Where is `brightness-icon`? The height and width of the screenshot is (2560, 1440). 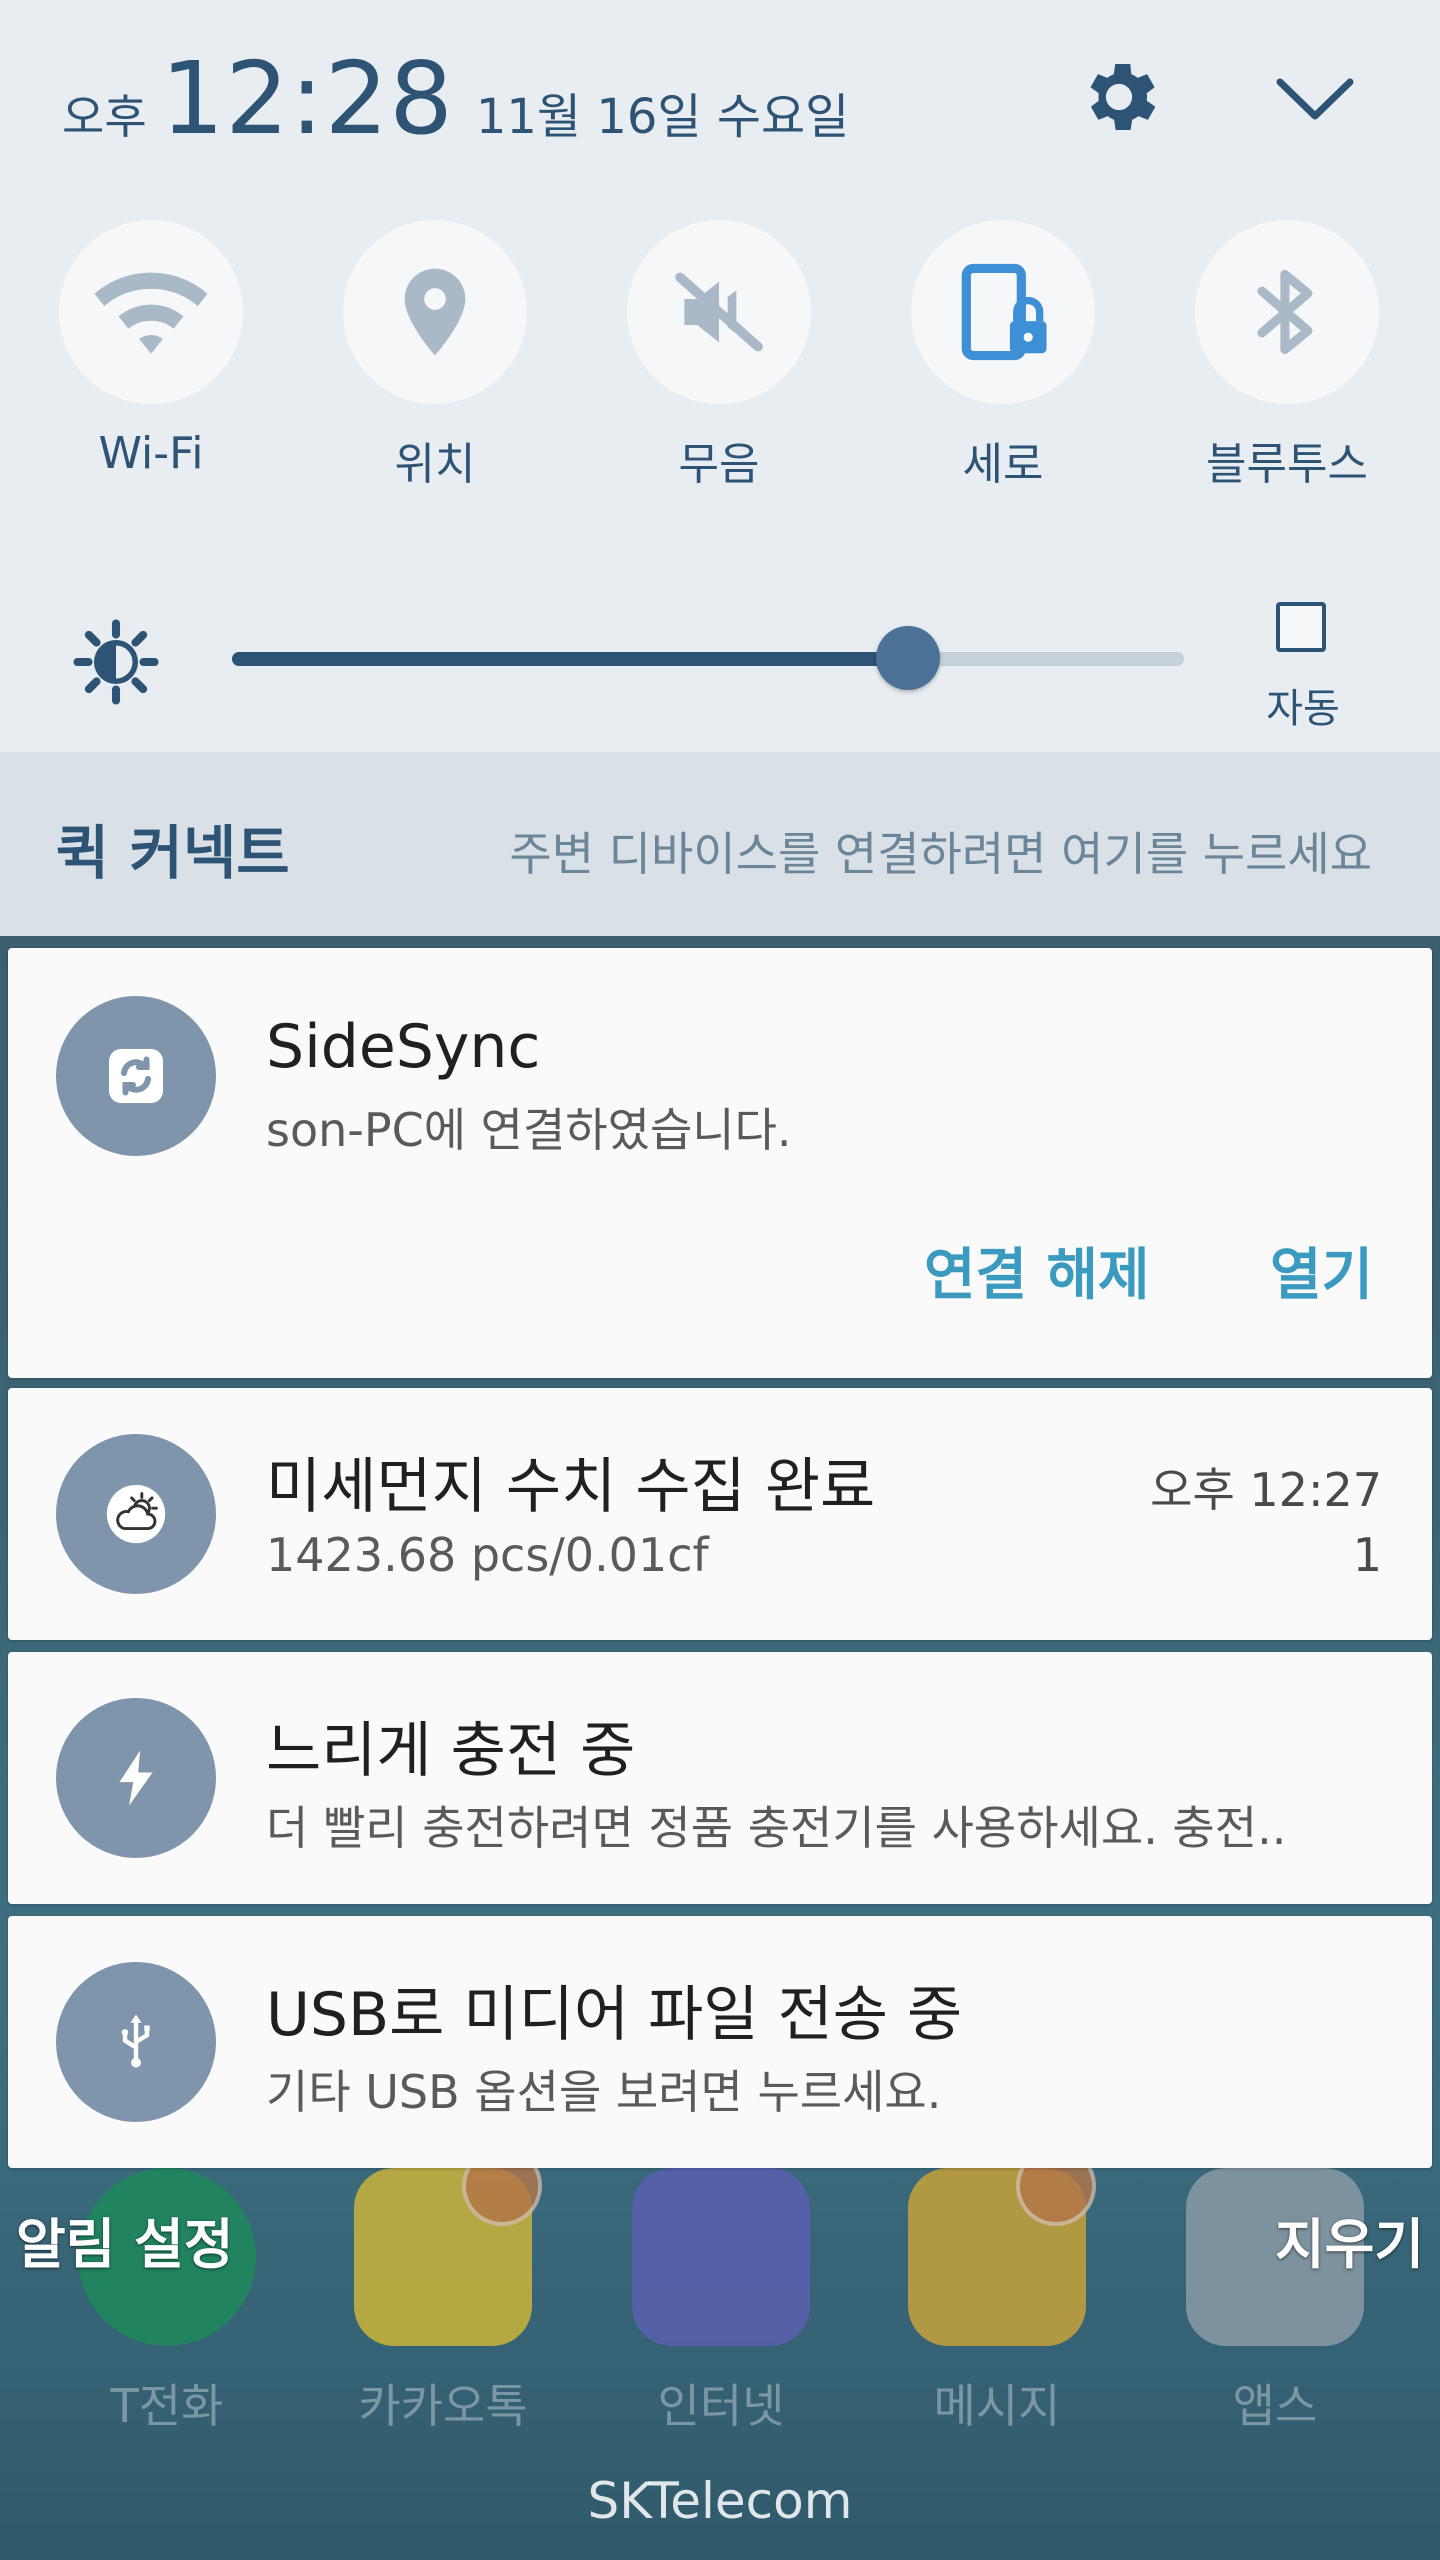
brightness-icon is located at coordinates (116, 662).